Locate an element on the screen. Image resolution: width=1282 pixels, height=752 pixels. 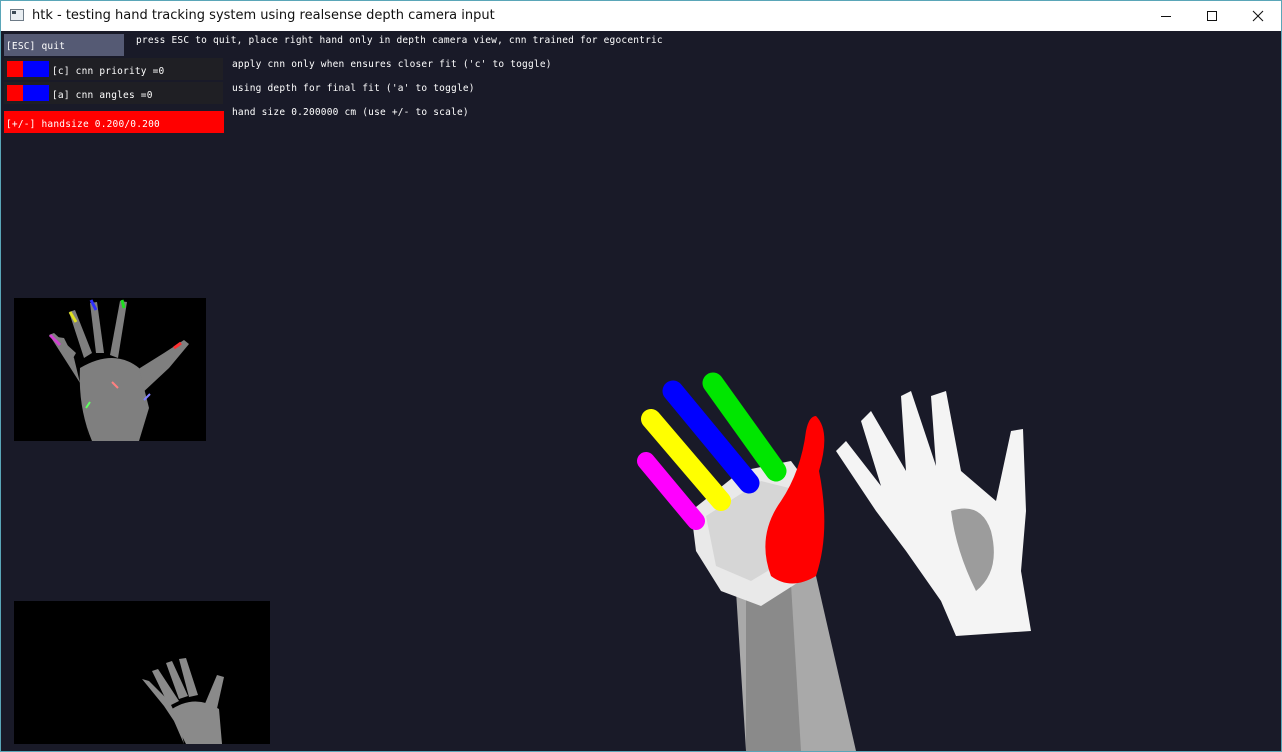
observed-hand-model is located at coordinates (933, 513).